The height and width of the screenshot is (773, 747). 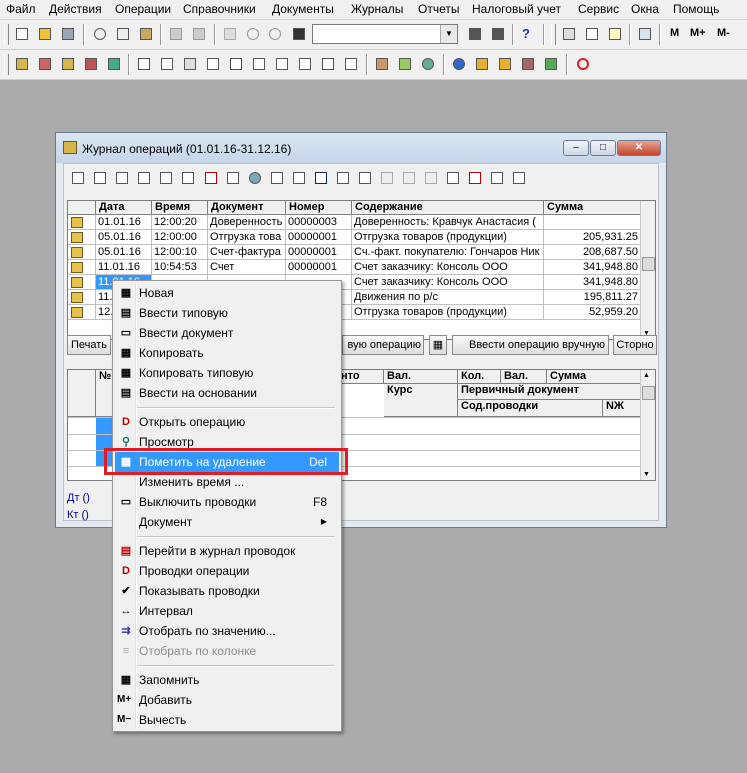 I want to click on calendar-icon, so click(x=592, y=34).